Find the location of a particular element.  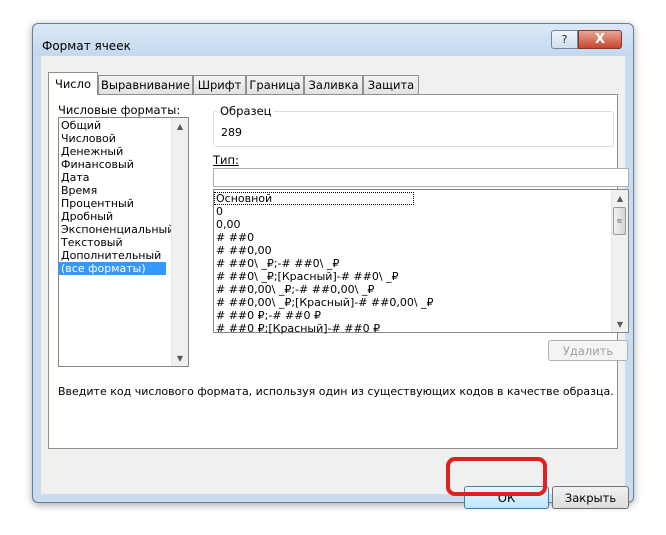

category-accounting: Финансовый is located at coordinates (123, 164).